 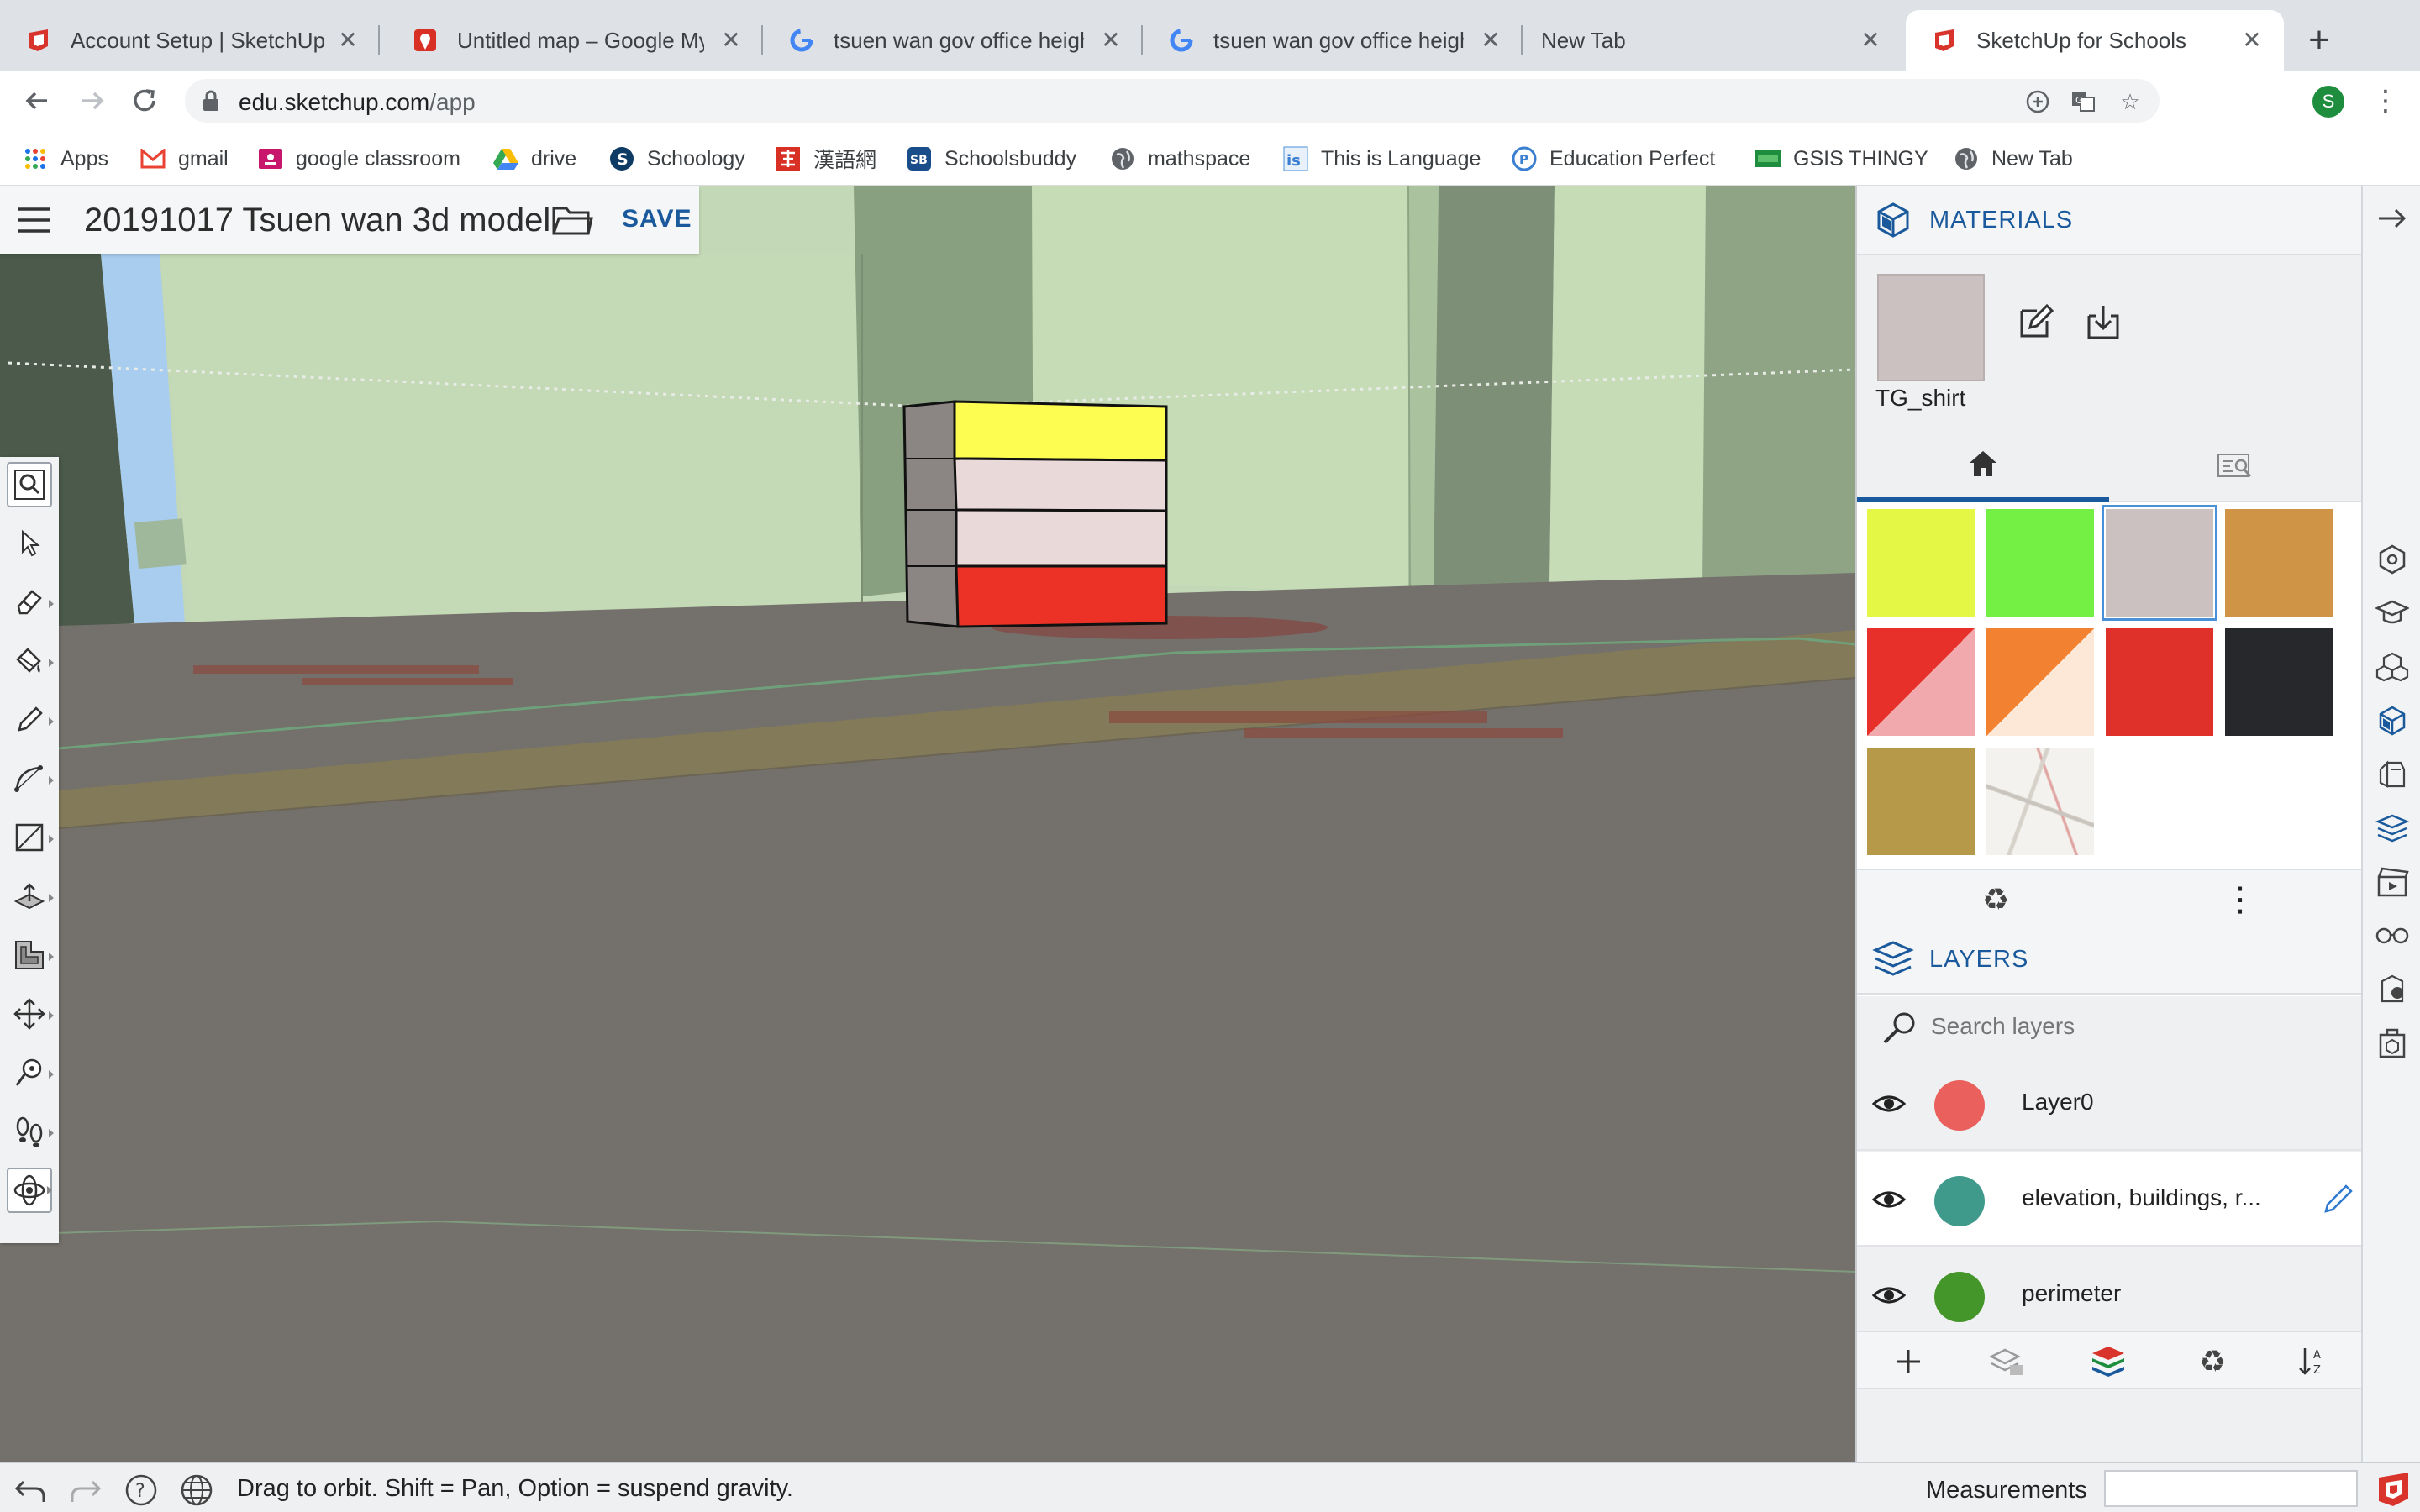 What do you see at coordinates (2109, 960) in the screenshot?
I see `layers-header: LAYERS` at bounding box center [2109, 960].